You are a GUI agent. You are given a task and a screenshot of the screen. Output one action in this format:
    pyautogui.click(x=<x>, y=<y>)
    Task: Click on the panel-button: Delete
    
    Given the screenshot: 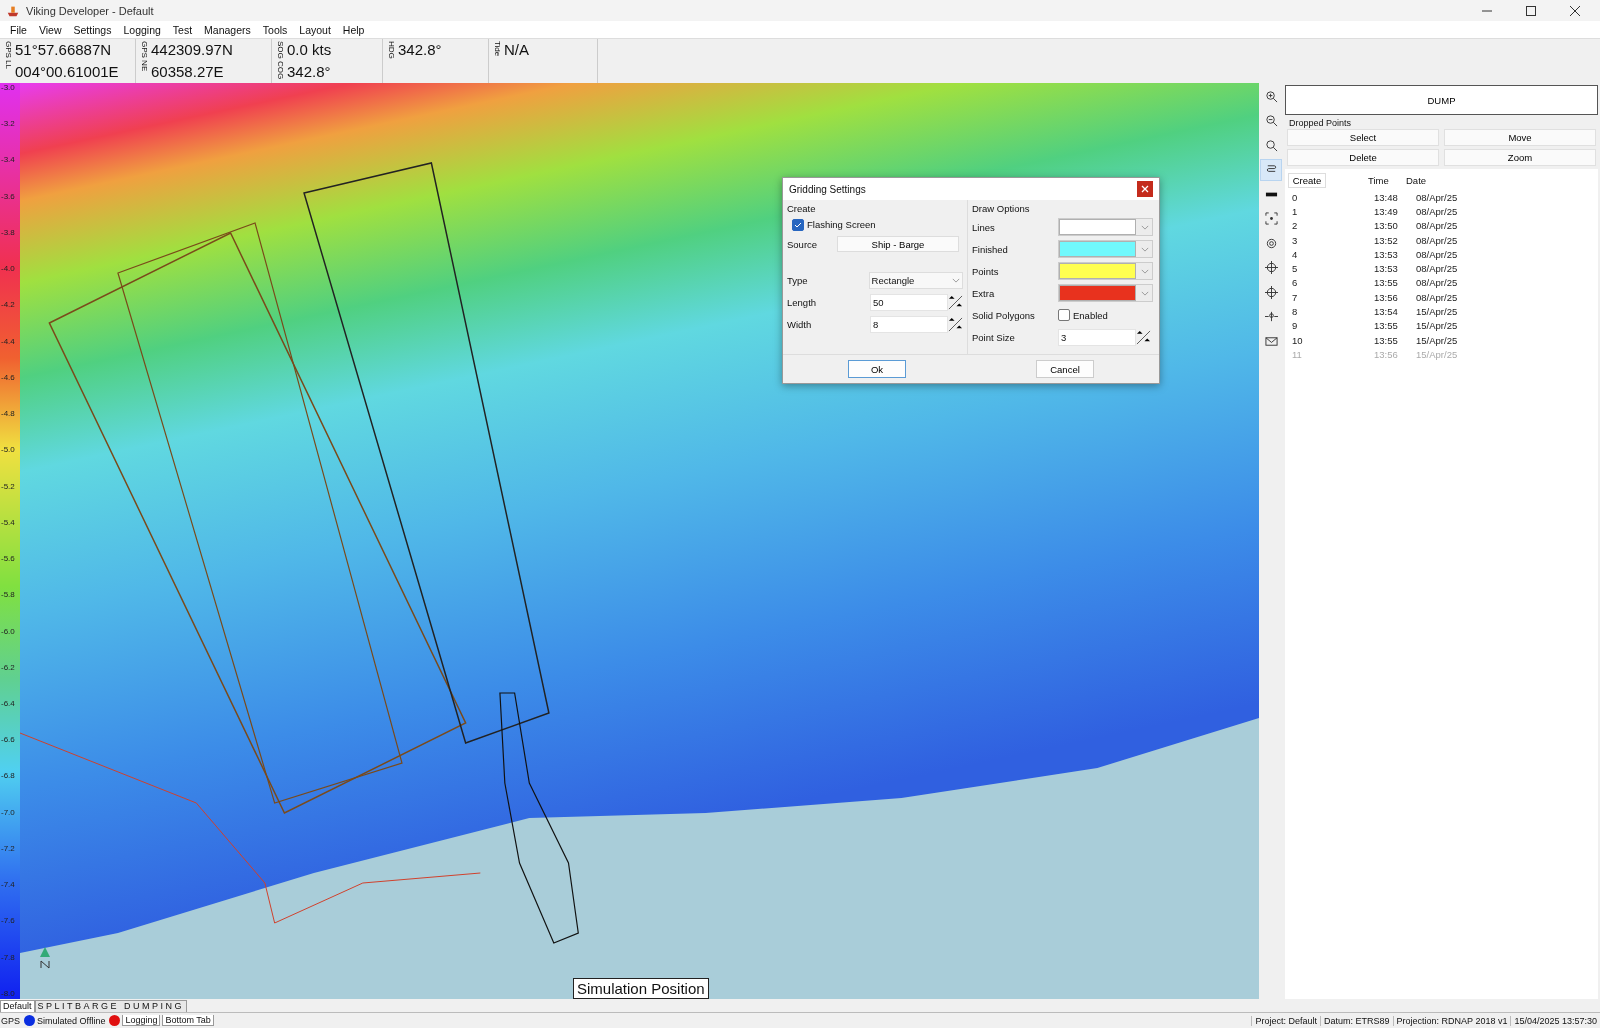 What is the action you would take?
    pyautogui.click(x=1363, y=157)
    